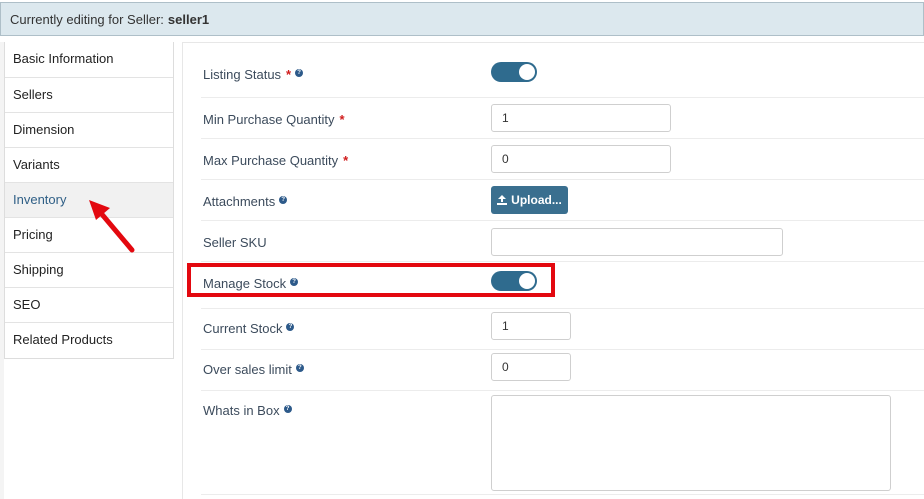  I want to click on row-over-sales-limit: Over sales limit? 0, so click(562, 370).